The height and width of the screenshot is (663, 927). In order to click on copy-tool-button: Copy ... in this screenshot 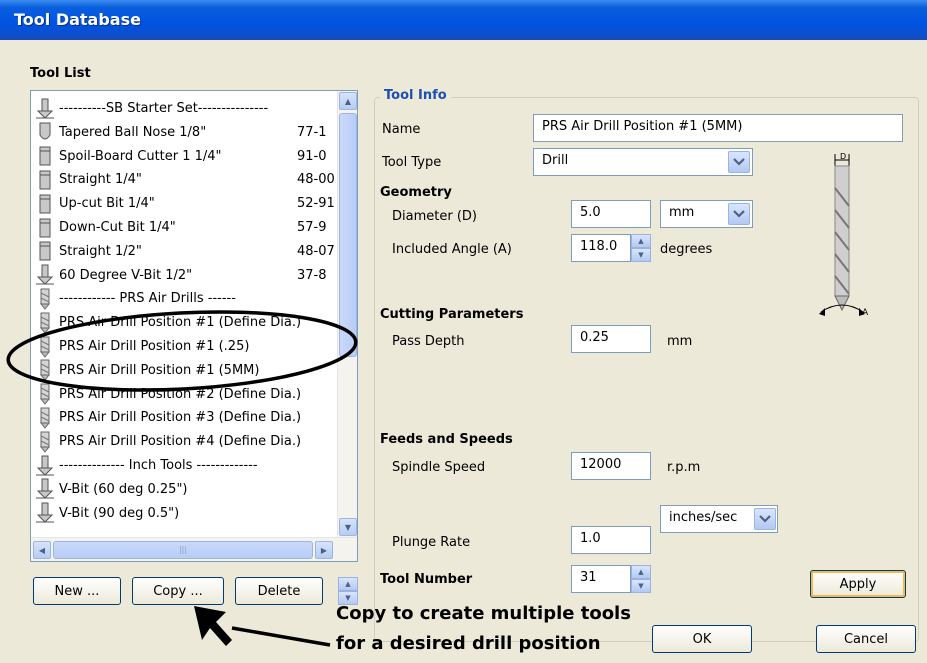, I will do `click(178, 591)`.